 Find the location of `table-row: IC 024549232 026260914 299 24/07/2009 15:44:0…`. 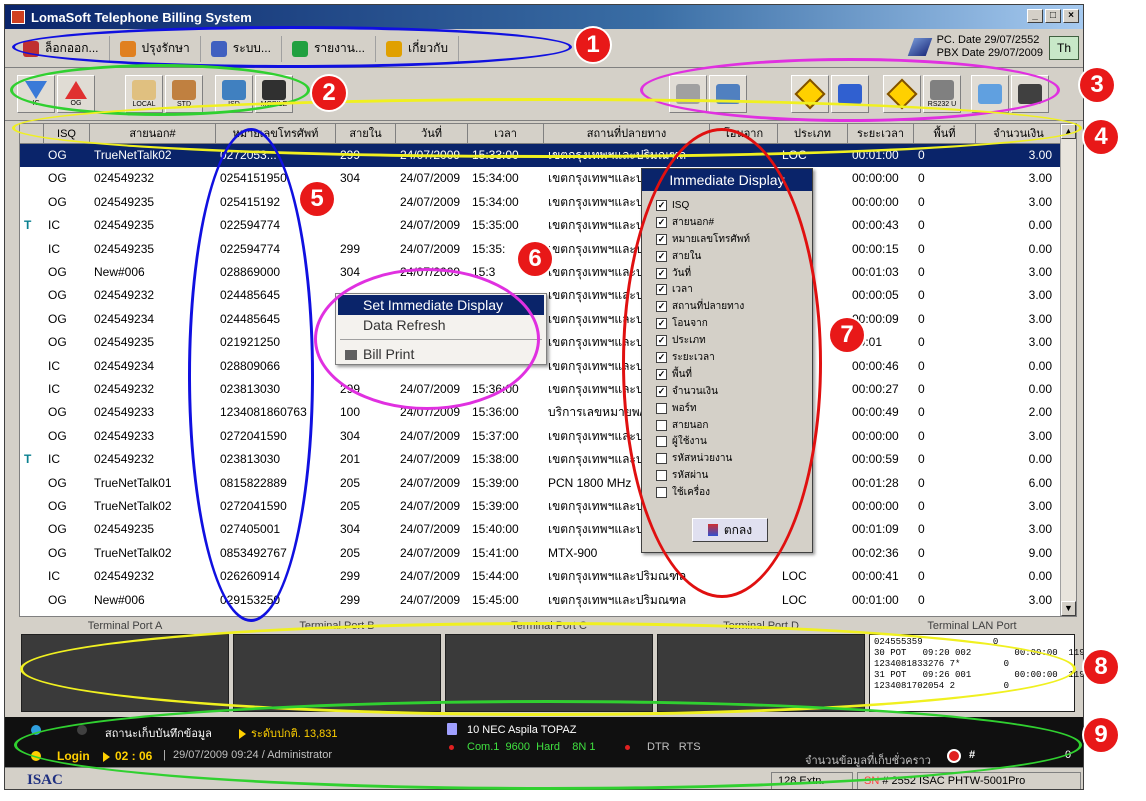

table-row: IC 024549232 026260914 299 24/07/2009 15:44:0… is located at coordinates (541, 576).